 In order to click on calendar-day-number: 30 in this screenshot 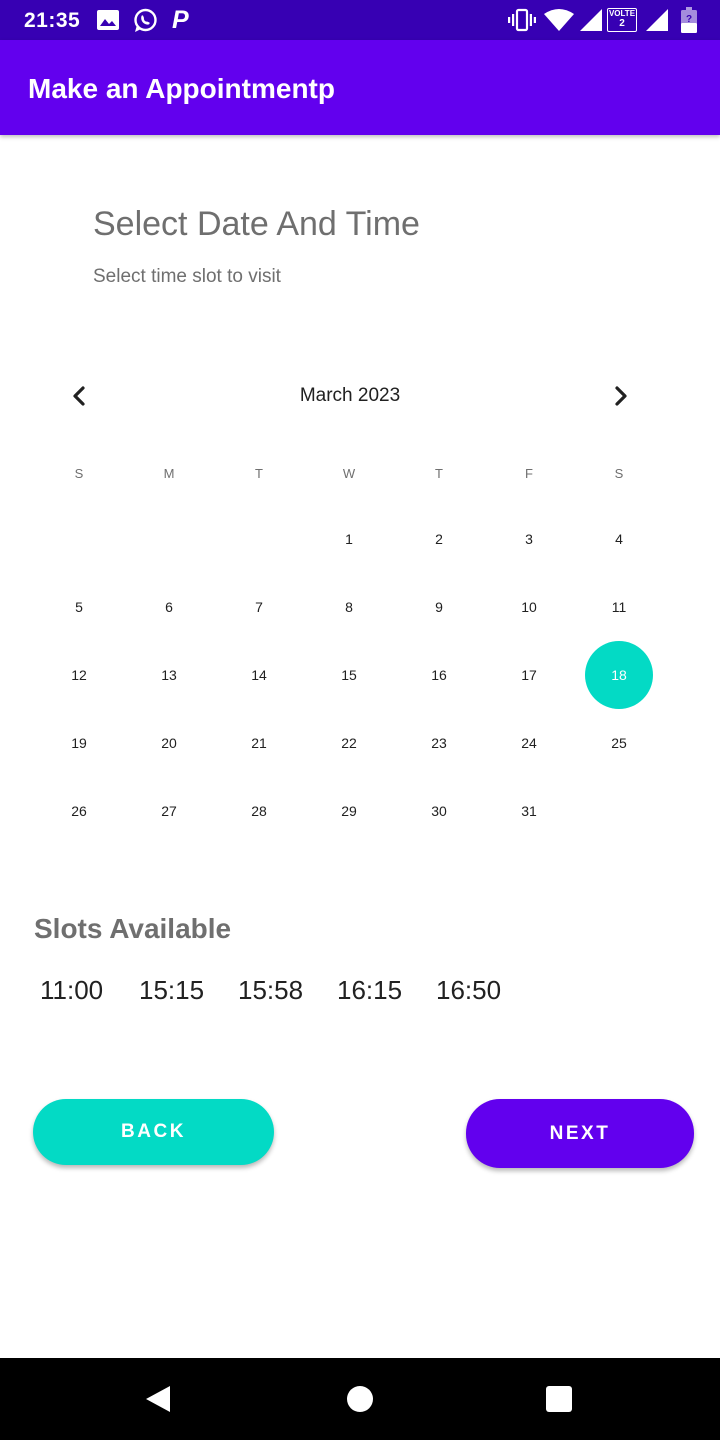, I will do `click(439, 811)`.